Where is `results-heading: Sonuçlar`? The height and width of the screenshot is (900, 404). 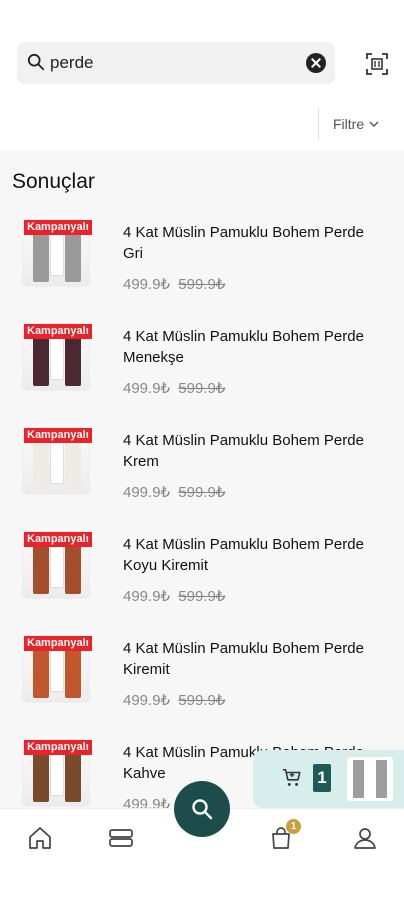 results-heading: Sonuçlar is located at coordinates (53, 181).